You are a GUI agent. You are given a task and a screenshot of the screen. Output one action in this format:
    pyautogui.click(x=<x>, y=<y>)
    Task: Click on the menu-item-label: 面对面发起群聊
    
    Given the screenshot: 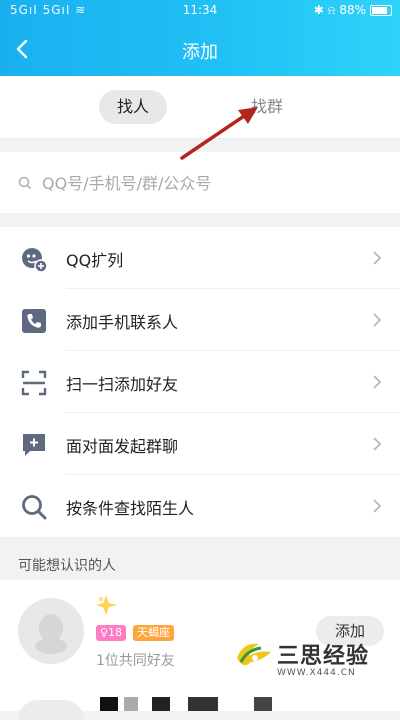 What is the action you would take?
    pyautogui.click(x=122, y=446)
    